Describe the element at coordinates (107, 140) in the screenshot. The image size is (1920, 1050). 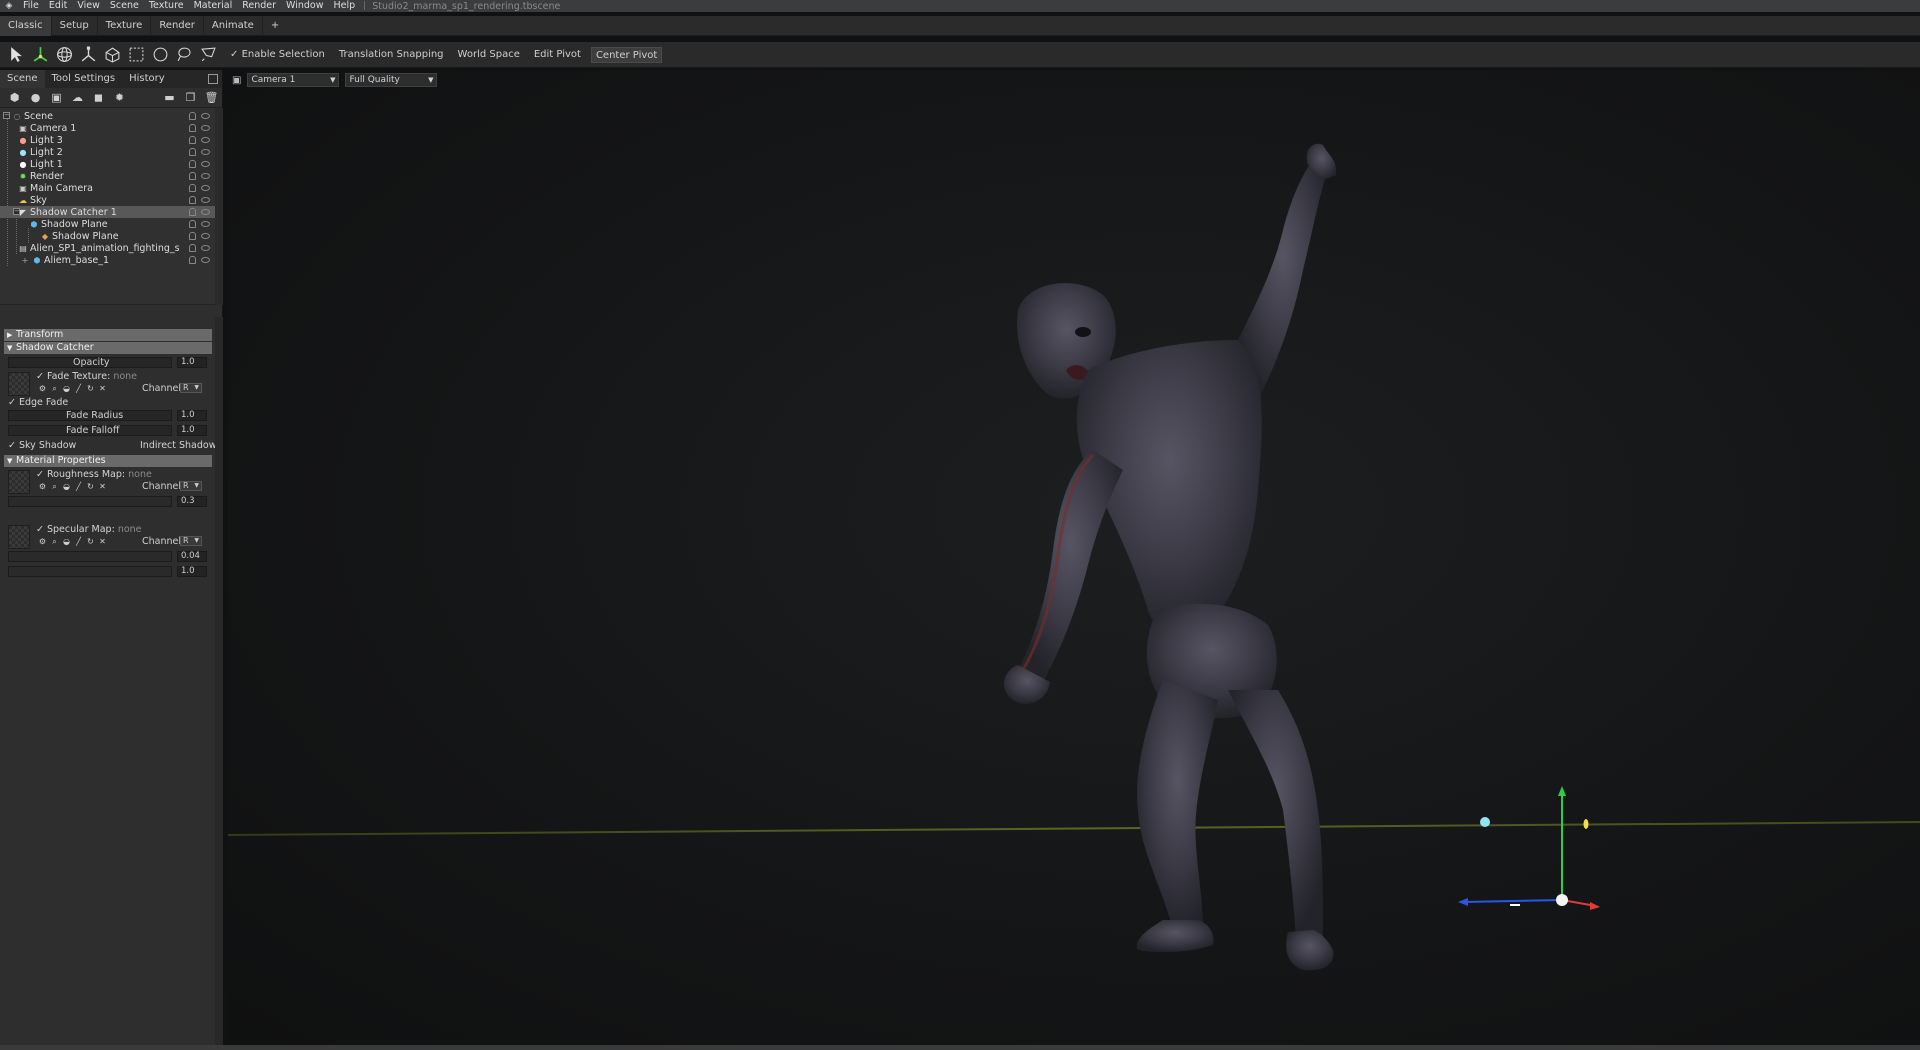
I see `tree-item-light-3: ● Light 3` at that location.